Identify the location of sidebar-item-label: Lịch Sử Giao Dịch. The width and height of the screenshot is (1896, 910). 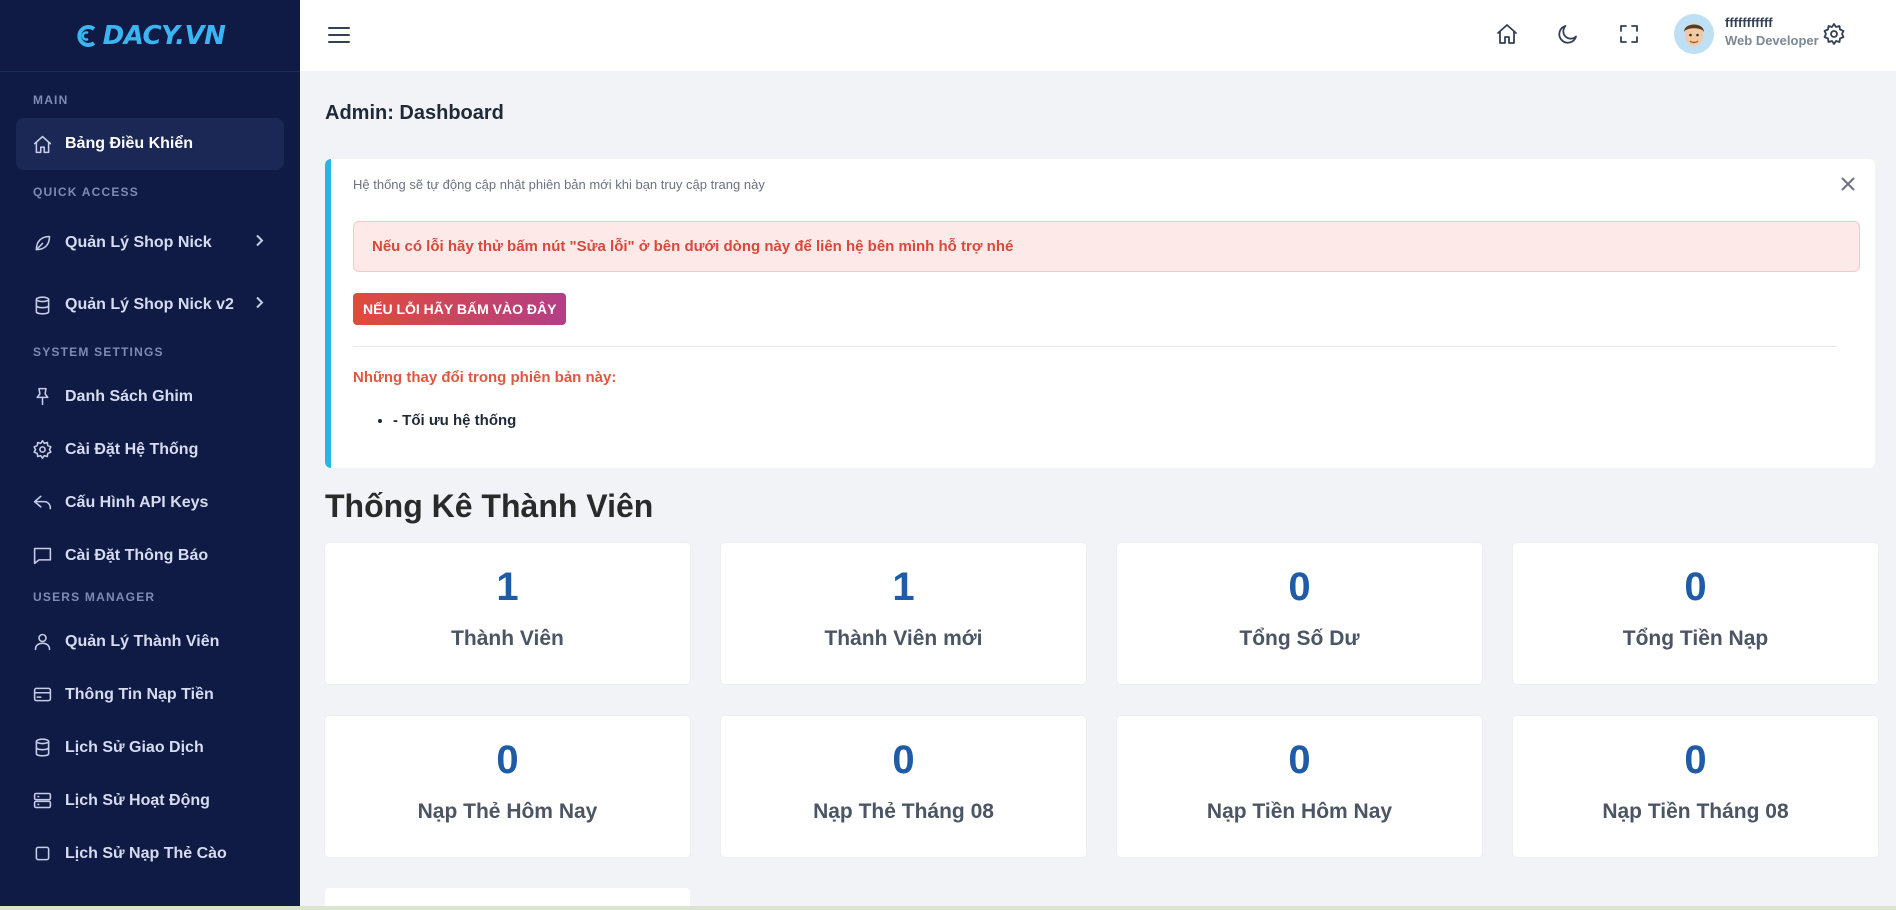
(134, 747).